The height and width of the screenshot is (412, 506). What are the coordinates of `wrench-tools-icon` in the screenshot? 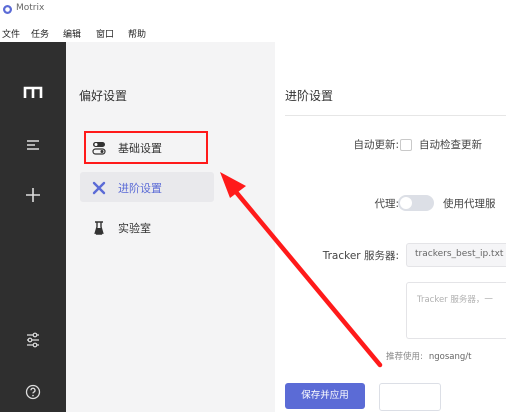 It's located at (99, 187).